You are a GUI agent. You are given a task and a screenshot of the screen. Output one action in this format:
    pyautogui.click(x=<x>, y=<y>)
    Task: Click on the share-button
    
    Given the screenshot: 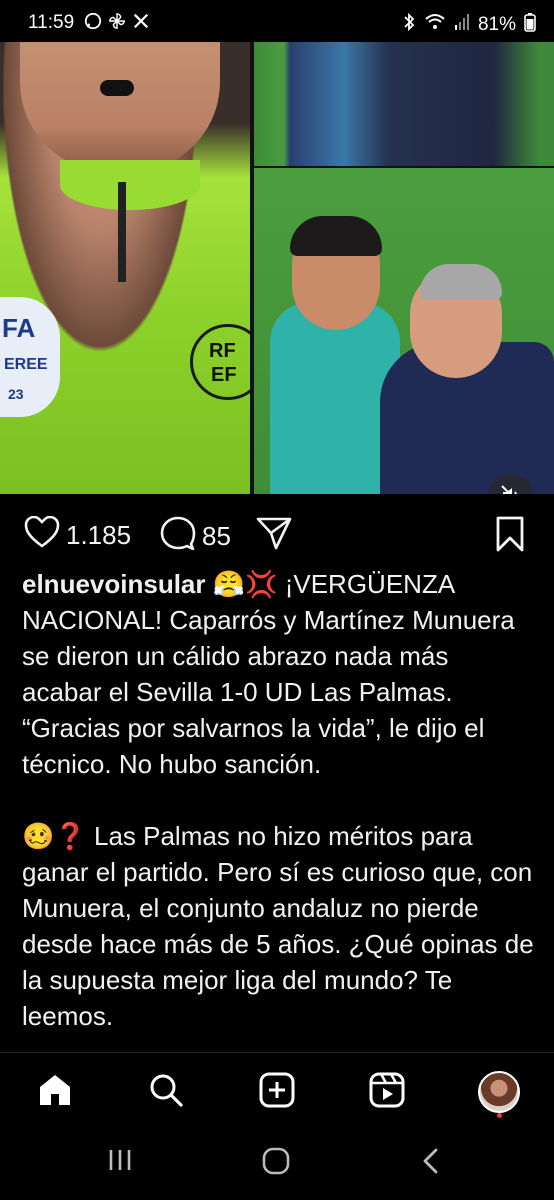 What is the action you would take?
    pyautogui.click(x=274, y=536)
    